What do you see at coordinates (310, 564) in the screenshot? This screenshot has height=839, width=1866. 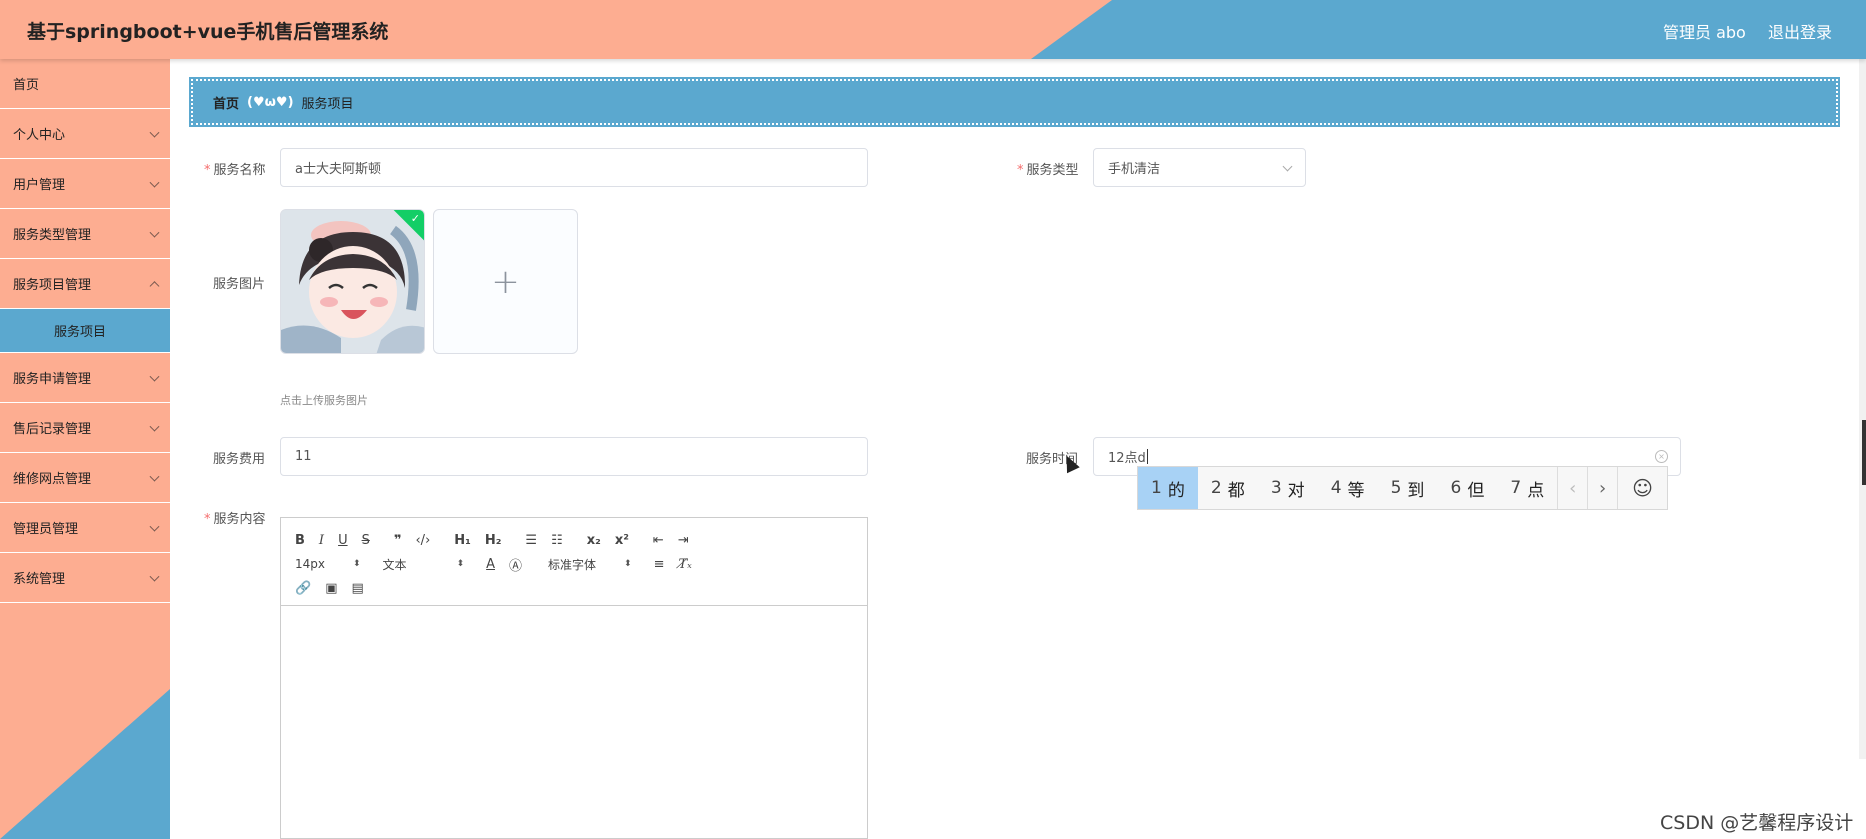 I see `font-size-value: 14px` at bounding box center [310, 564].